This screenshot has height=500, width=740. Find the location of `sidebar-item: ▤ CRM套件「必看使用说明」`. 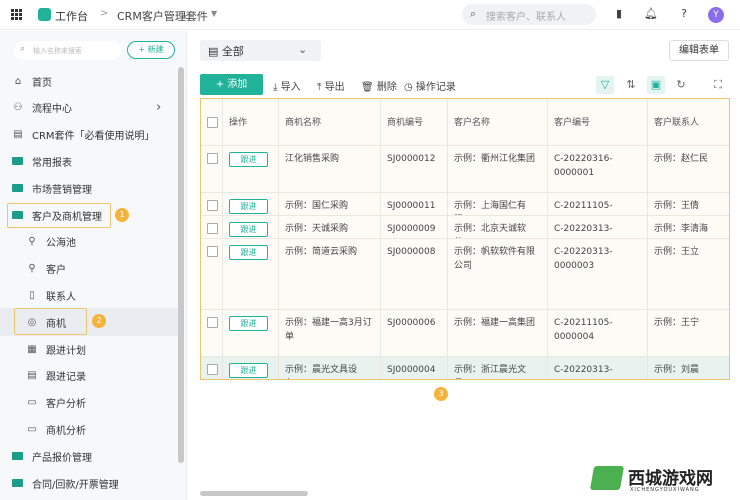

sidebar-item: ▤ CRM套件「必看使用说明」 is located at coordinates (88, 135).